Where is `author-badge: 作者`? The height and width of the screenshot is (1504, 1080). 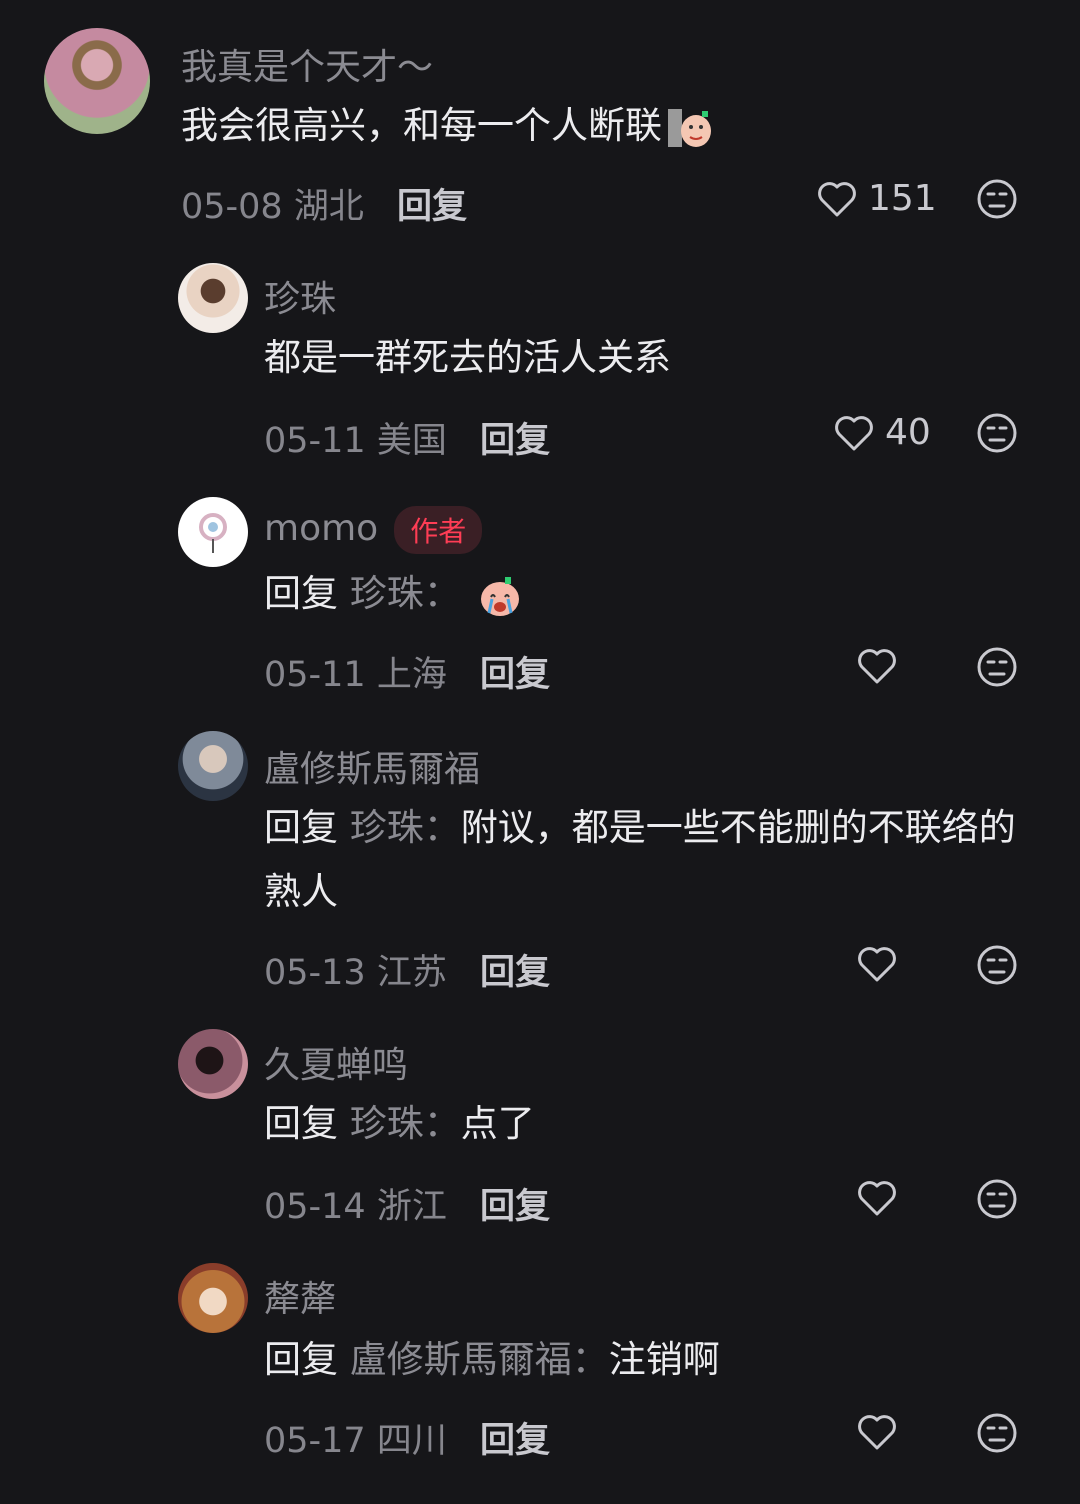 author-badge: 作者 is located at coordinates (438, 530).